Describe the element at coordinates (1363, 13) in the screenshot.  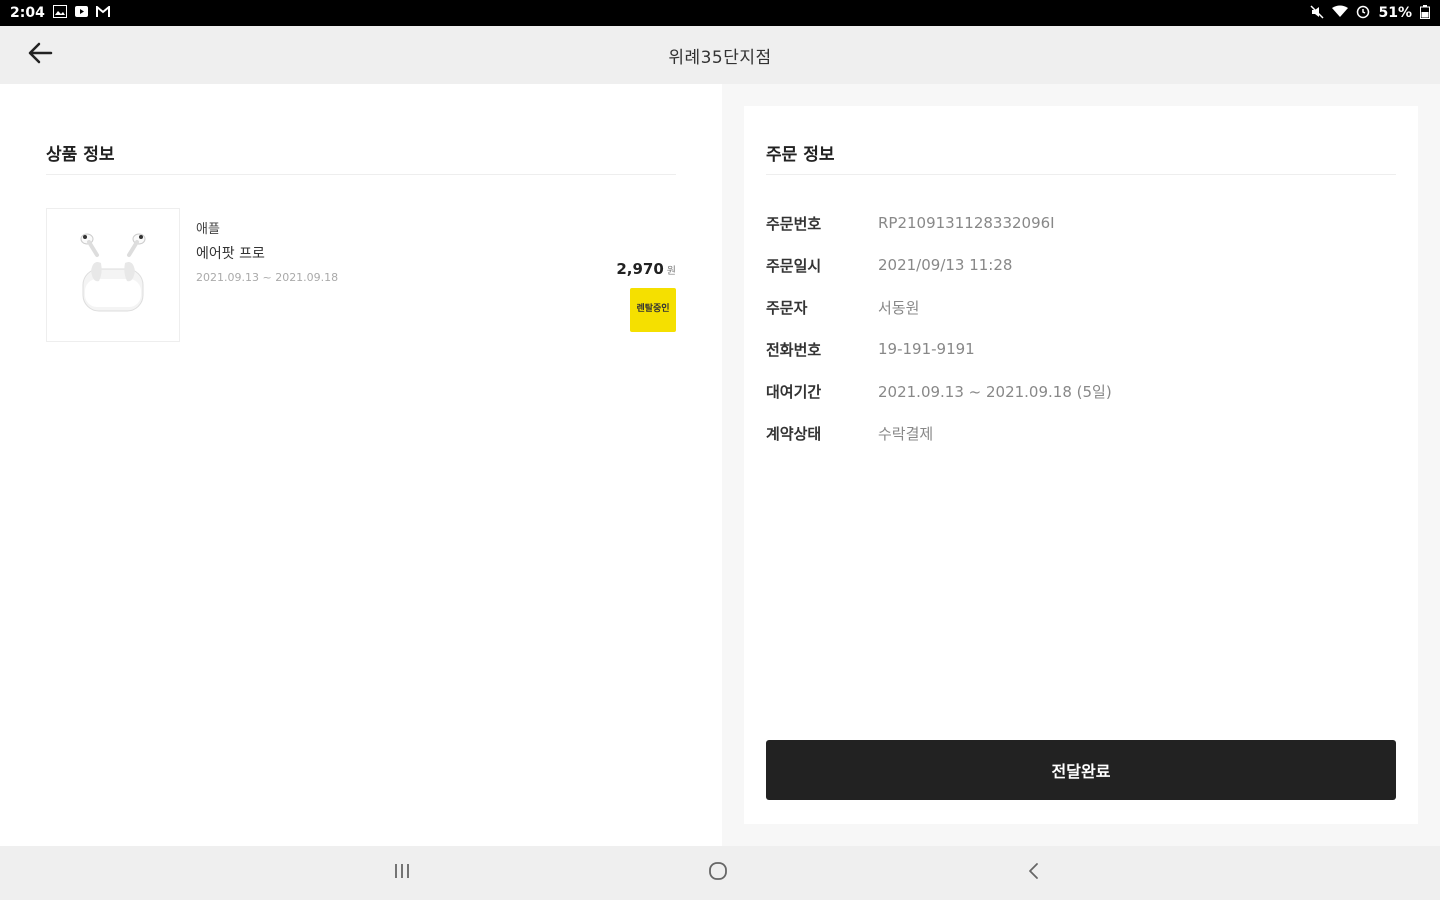
I see `alarm-icon` at that location.